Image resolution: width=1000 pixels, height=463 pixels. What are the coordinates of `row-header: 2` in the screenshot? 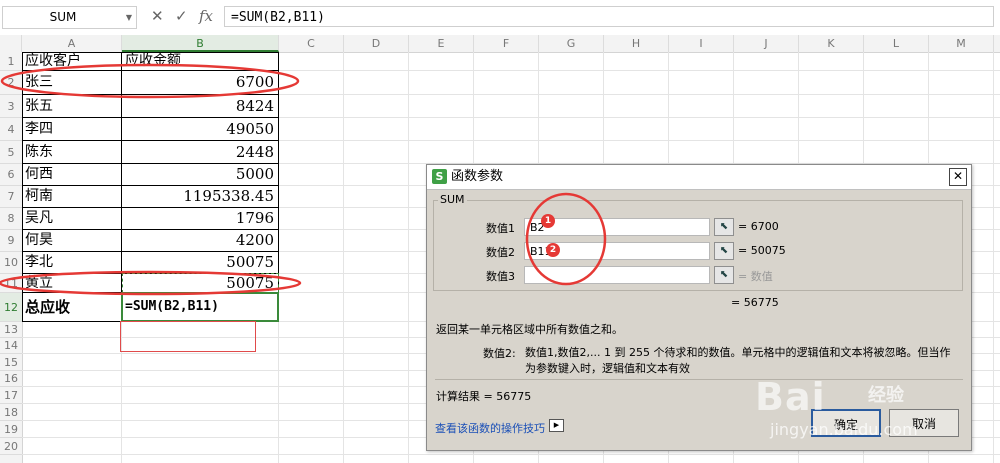 It's located at (11, 83).